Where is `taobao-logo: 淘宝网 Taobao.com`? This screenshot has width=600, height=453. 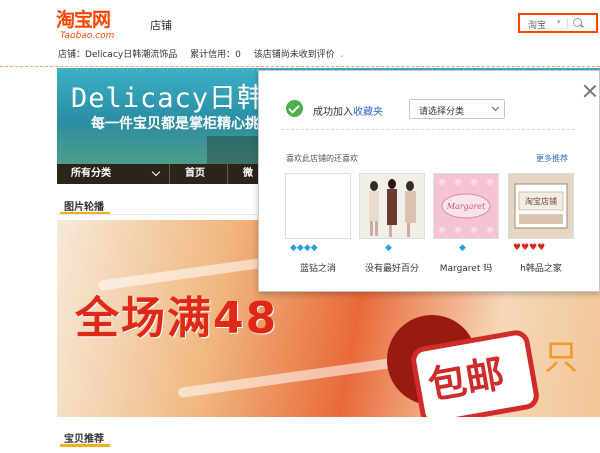
taobao-logo: 淘宝网 Taobao.com is located at coordinates (92, 25).